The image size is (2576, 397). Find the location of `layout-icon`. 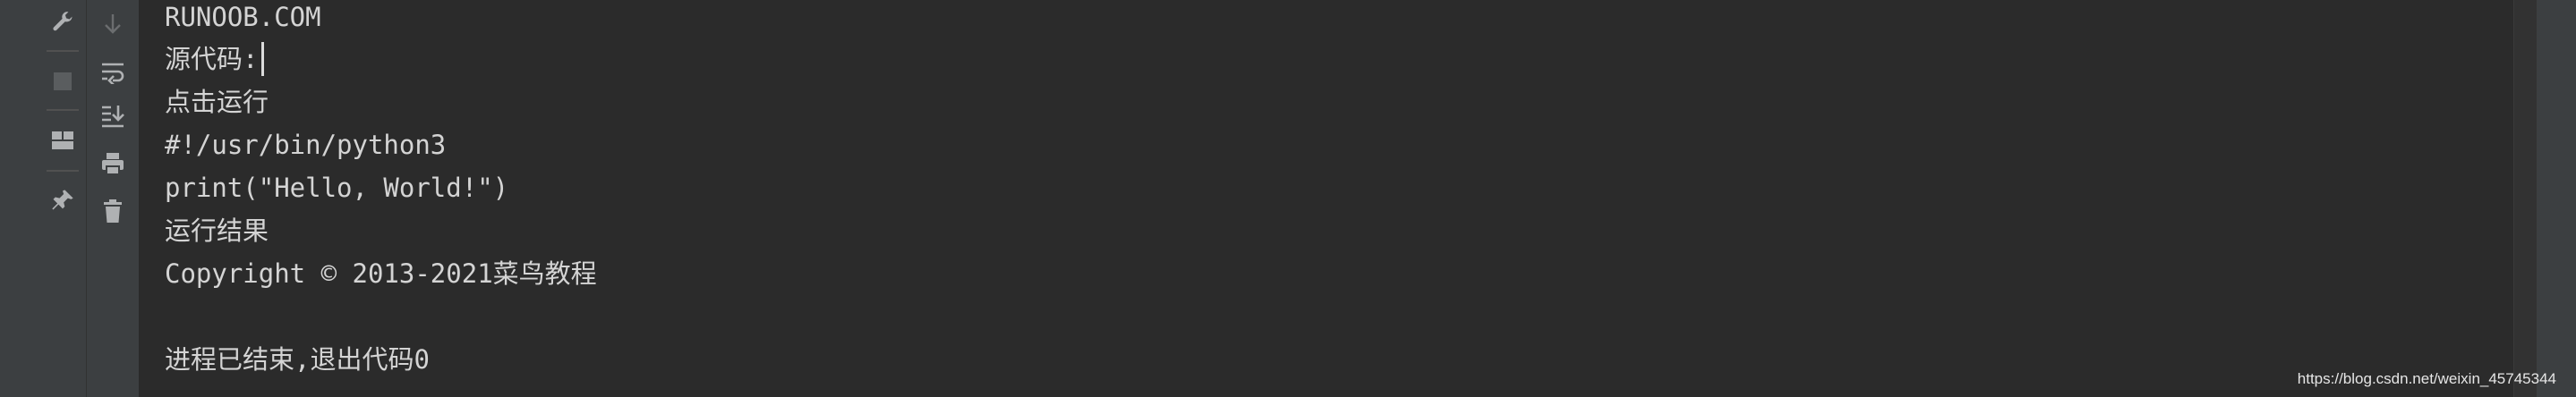

layout-icon is located at coordinates (63, 140).